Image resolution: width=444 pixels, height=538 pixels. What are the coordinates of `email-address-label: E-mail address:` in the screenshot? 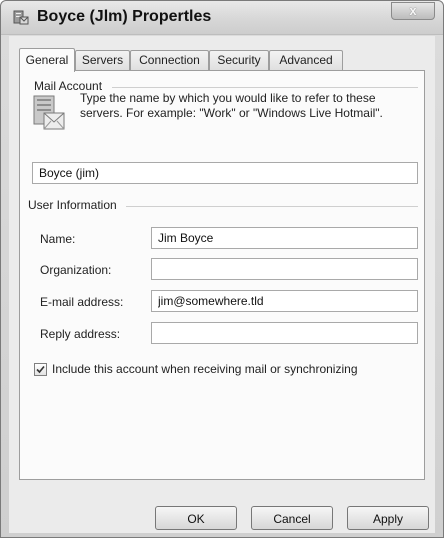 It's located at (82, 302).